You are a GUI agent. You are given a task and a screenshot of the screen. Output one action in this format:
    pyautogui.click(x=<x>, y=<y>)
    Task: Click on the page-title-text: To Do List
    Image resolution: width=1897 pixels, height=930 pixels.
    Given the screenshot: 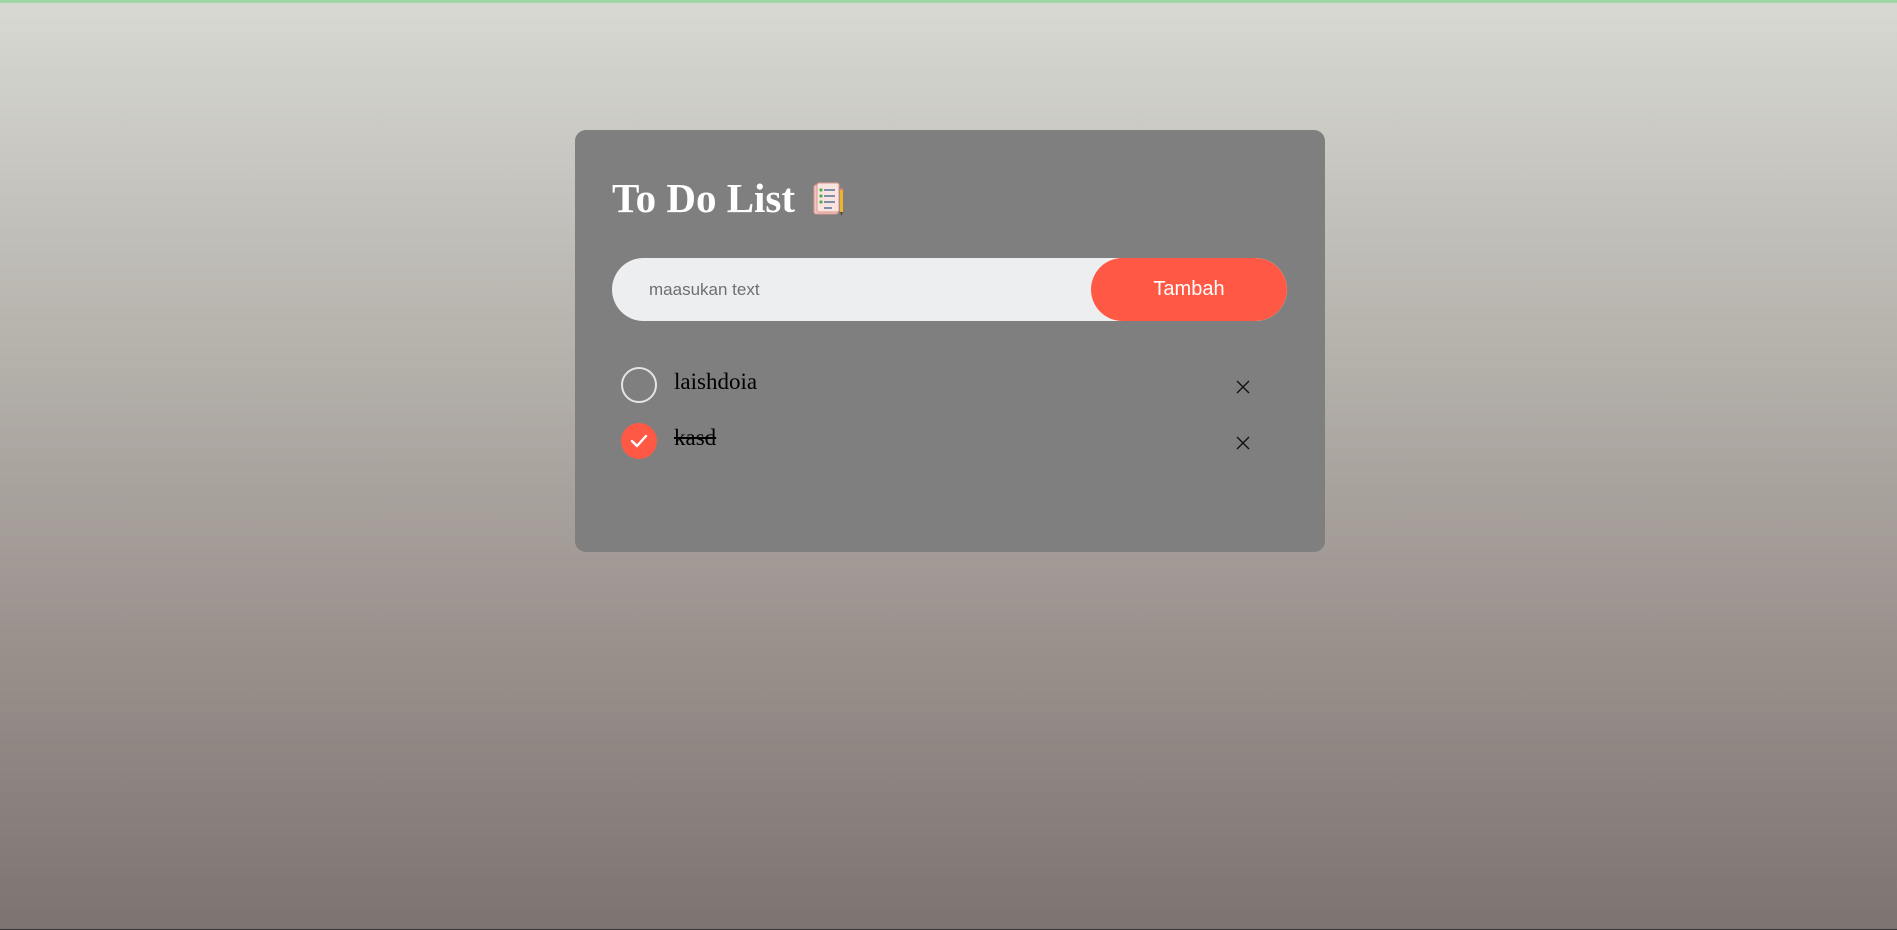 What is the action you would take?
    pyautogui.click(x=704, y=198)
    